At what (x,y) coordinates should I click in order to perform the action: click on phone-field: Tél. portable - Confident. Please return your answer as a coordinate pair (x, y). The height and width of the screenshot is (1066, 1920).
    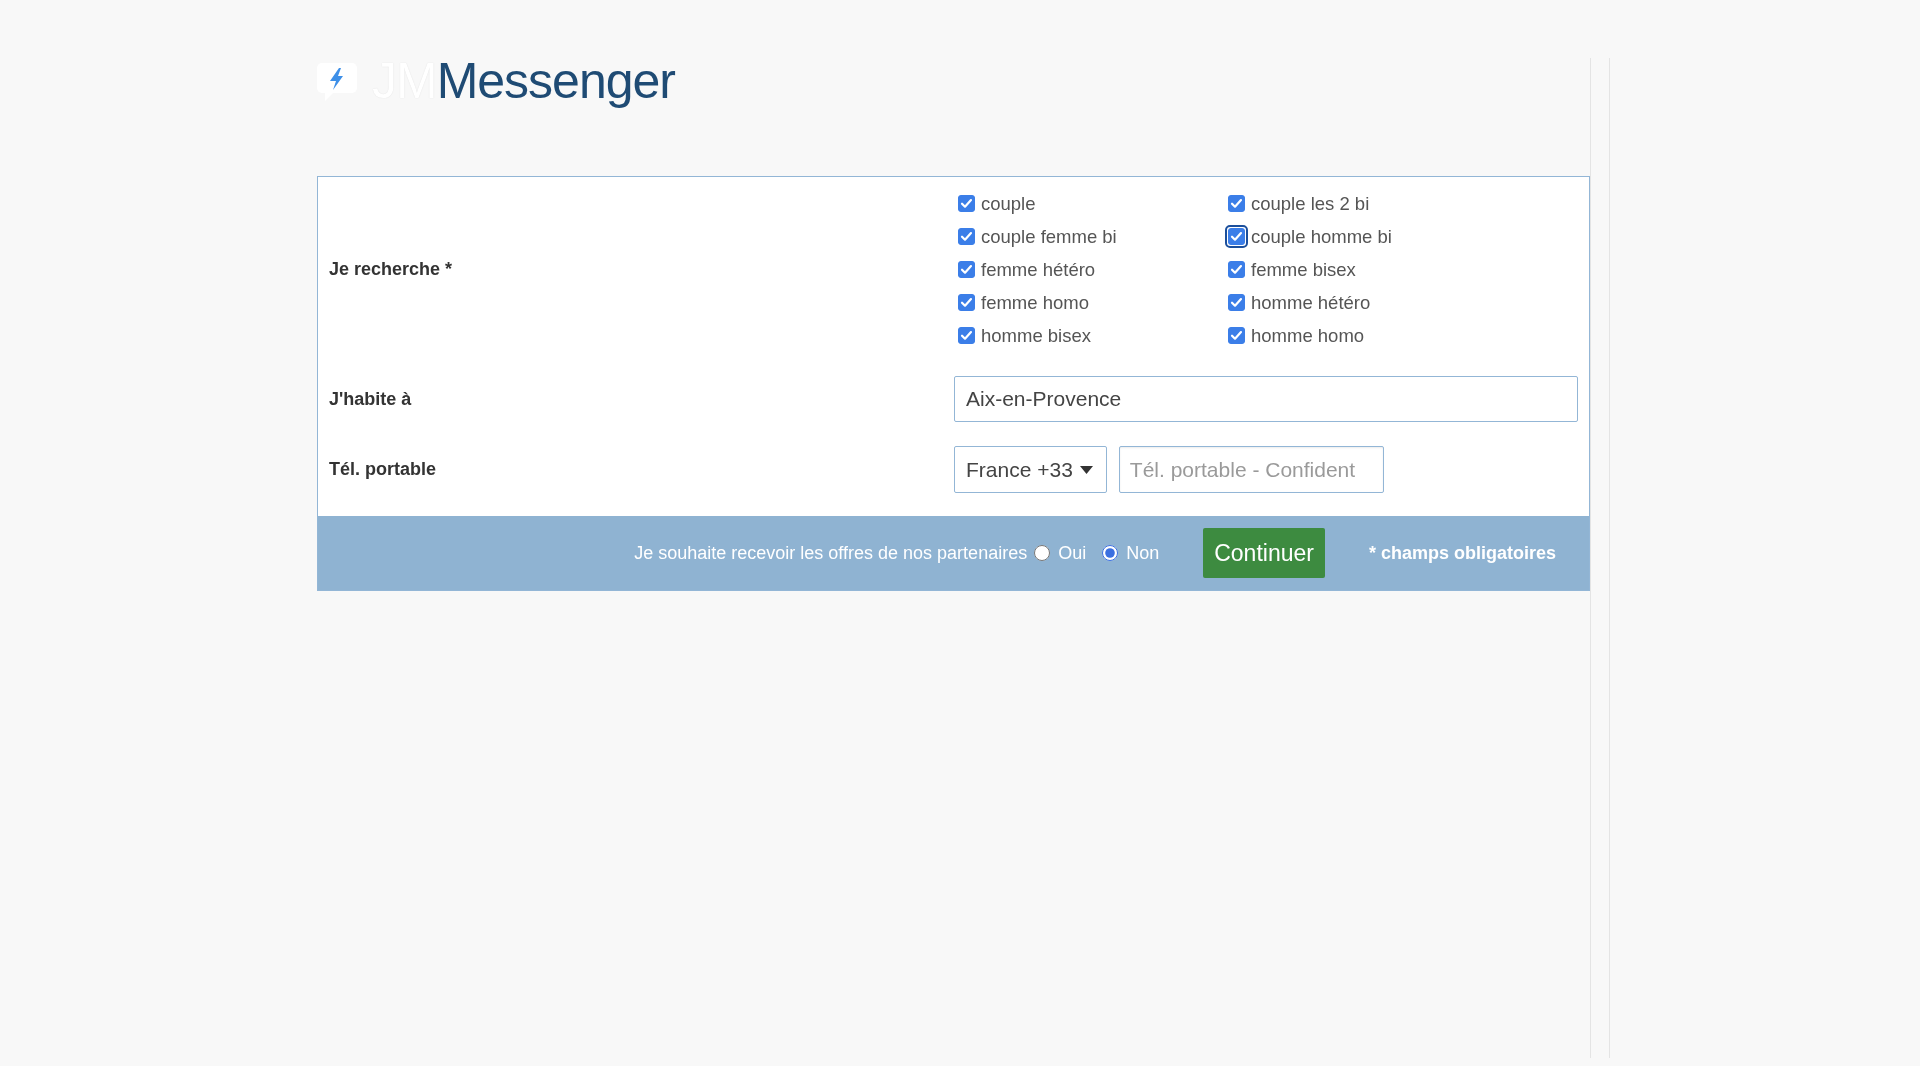
    Looking at the image, I should click on (1251, 469).